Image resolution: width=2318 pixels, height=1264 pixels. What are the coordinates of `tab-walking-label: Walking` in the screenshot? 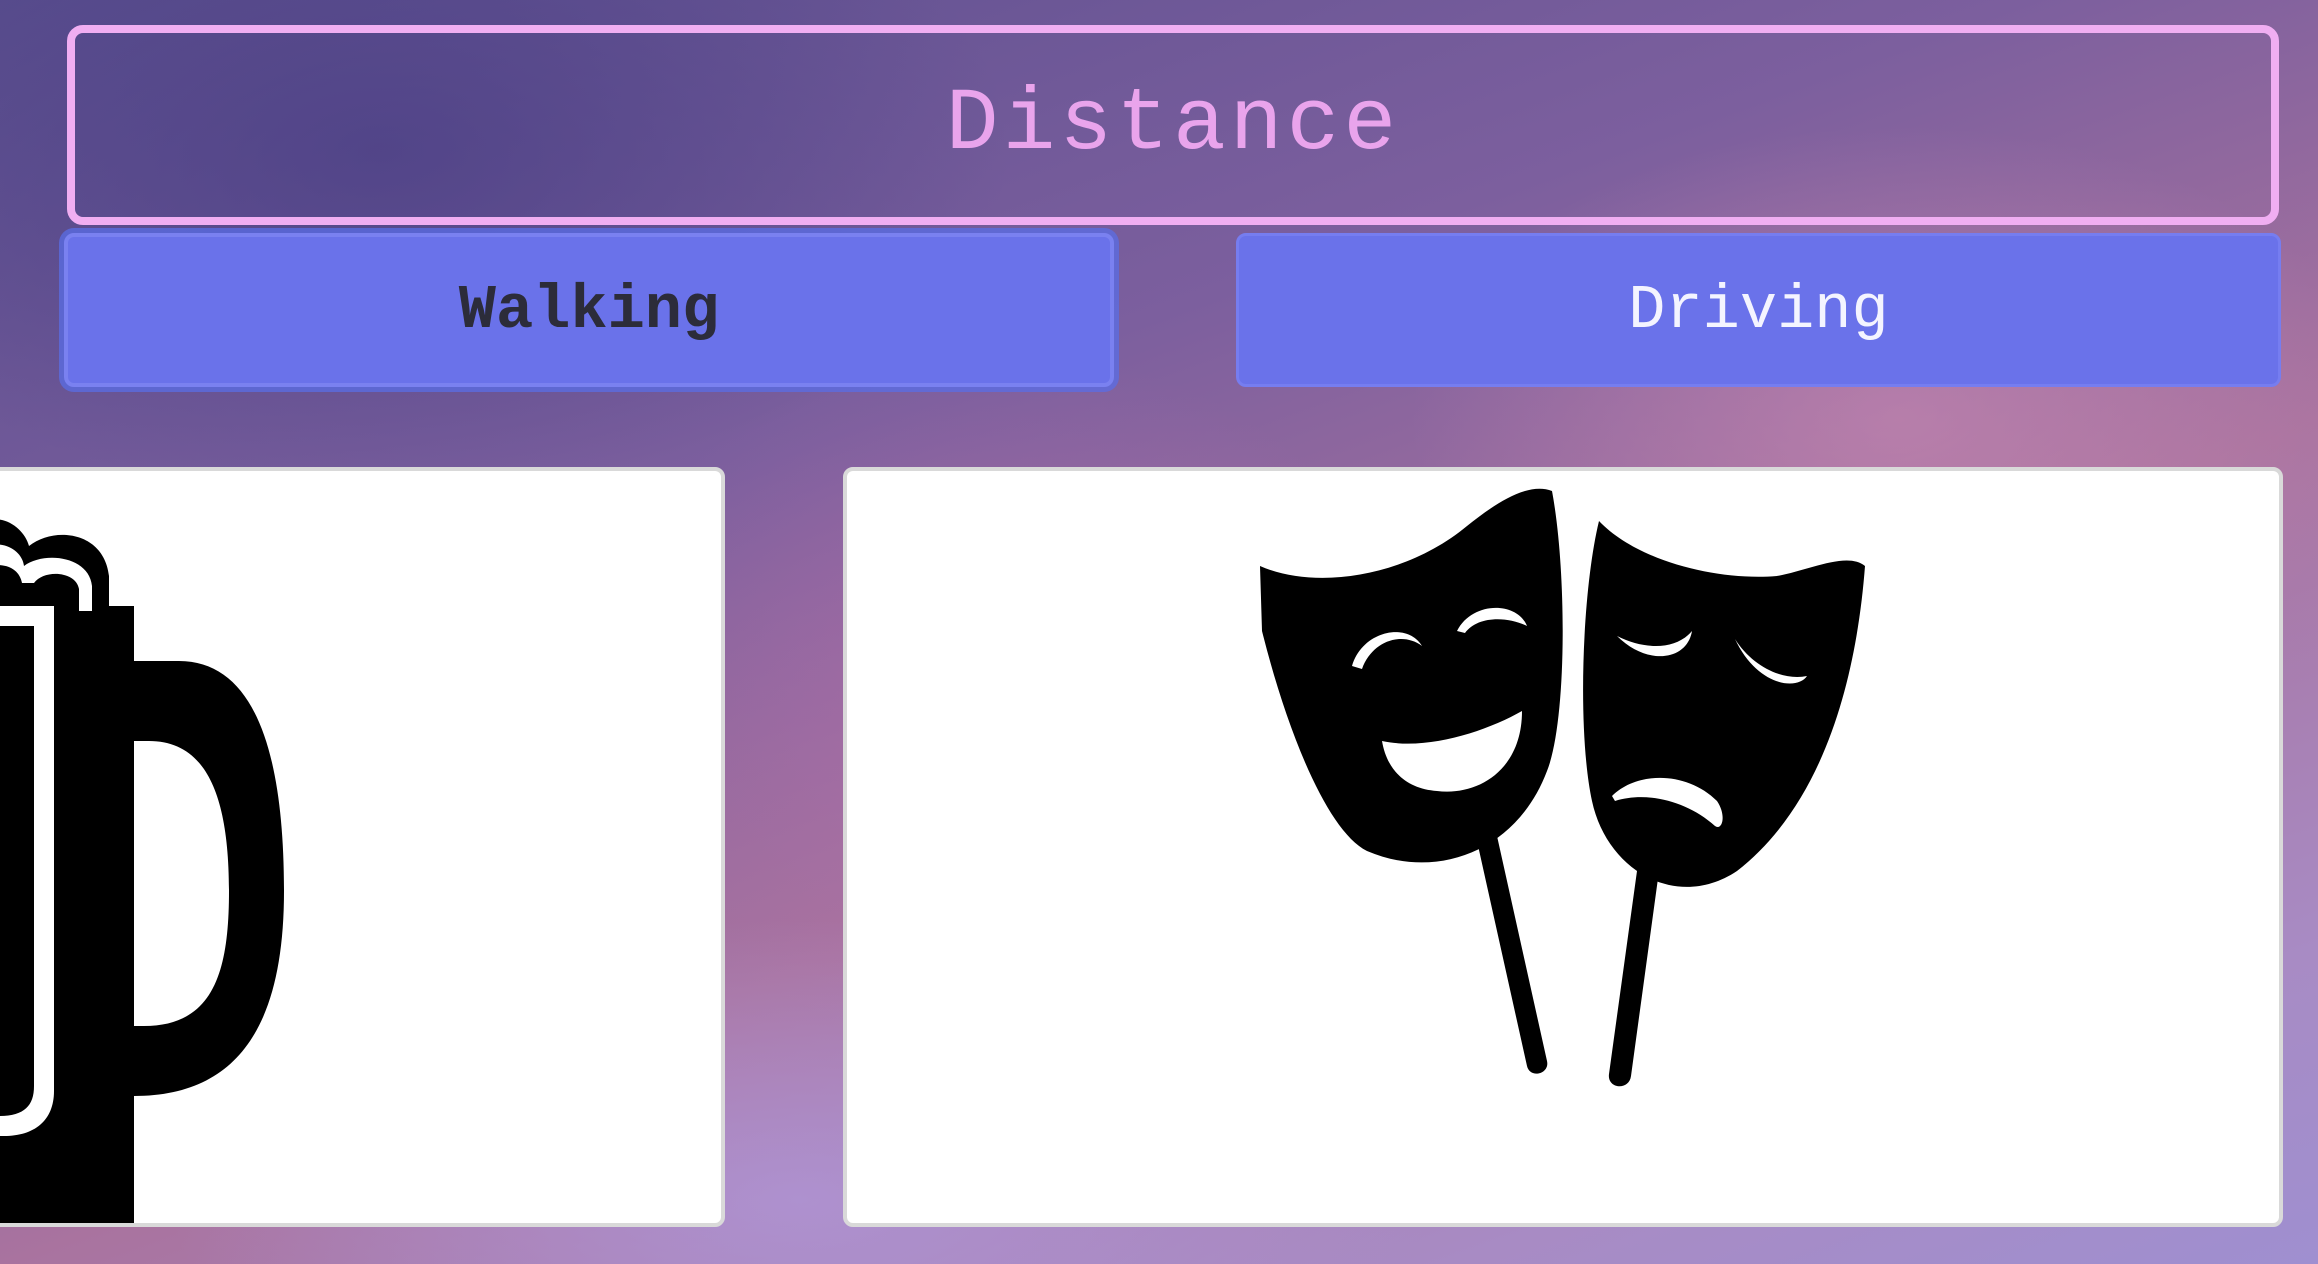 It's located at (589, 310).